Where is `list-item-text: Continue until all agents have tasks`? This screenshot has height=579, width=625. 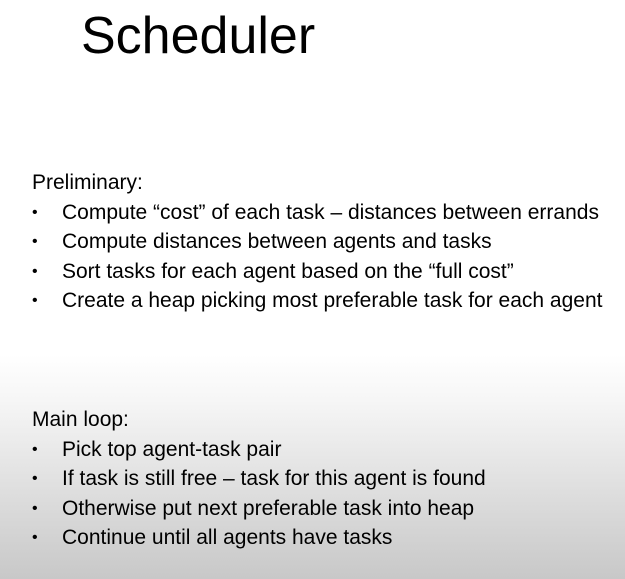 list-item-text: Continue until all agents have tasks is located at coordinates (227, 537).